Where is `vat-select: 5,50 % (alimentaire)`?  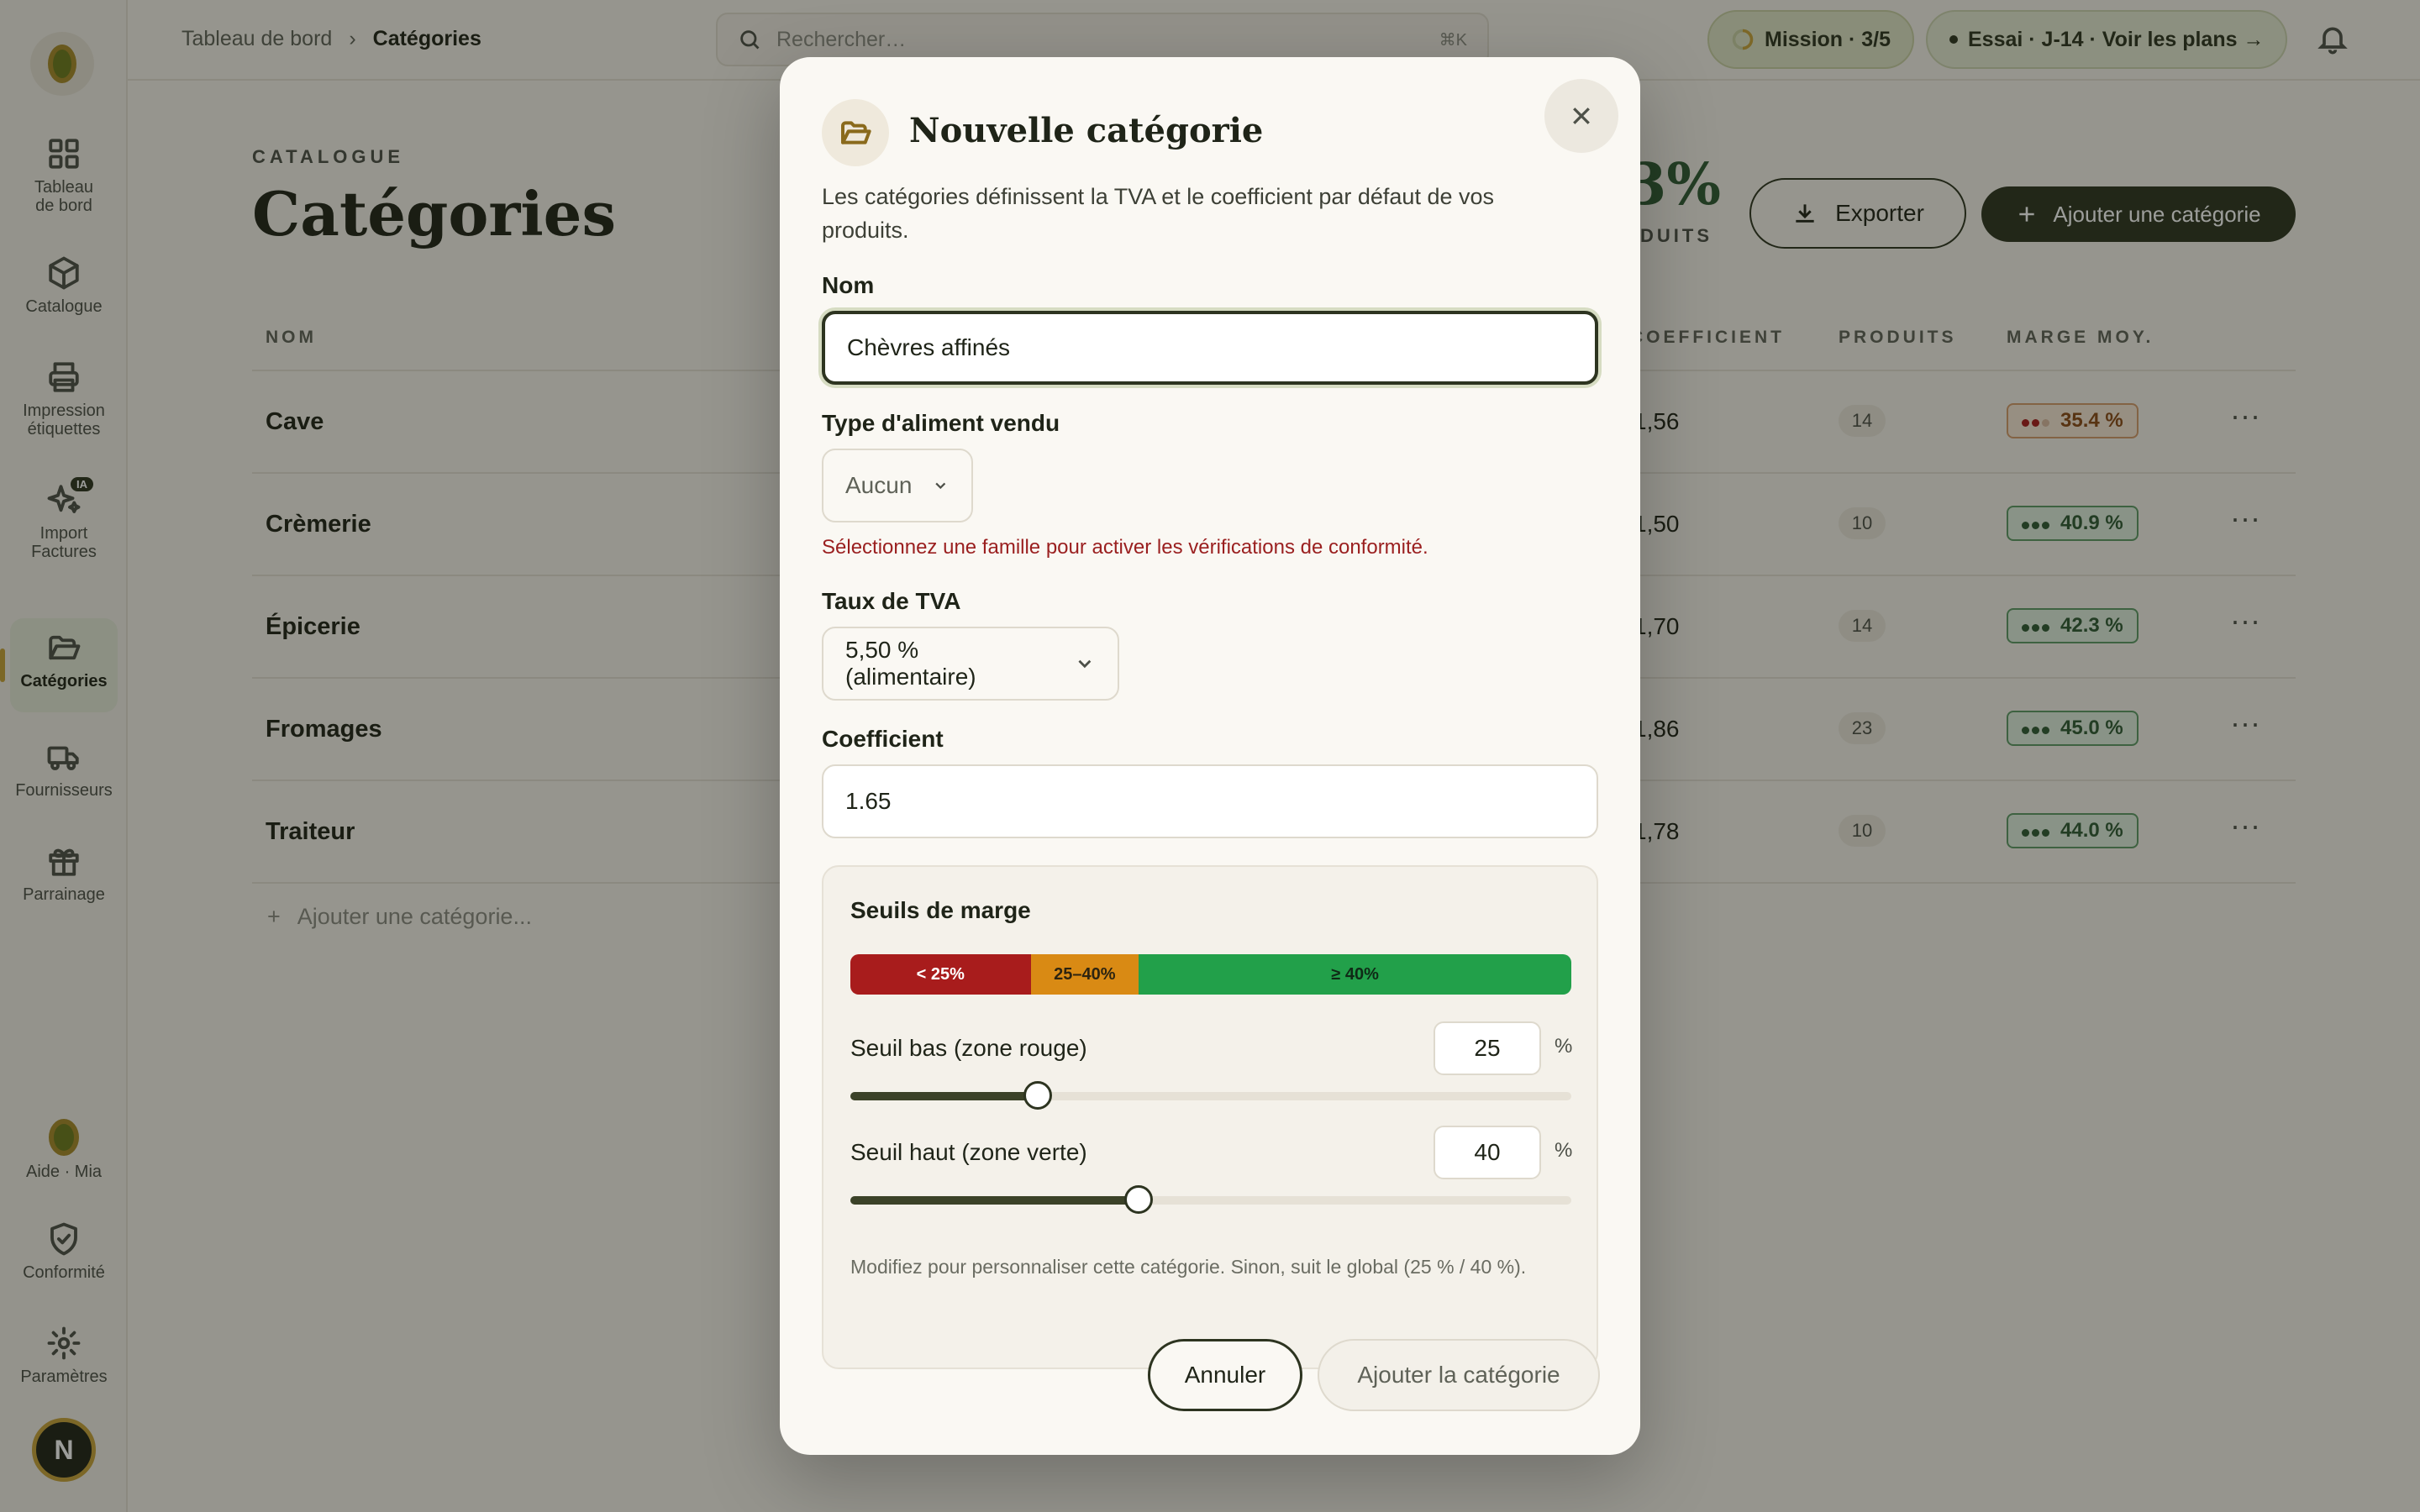 vat-select: 5,50 % (alimentaire) is located at coordinates (970, 664).